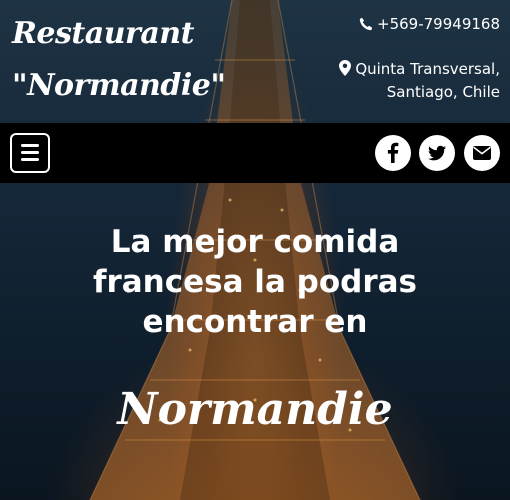 The height and width of the screenshot is (500, 510). I want to click on facebook-link, so click(393, 153).